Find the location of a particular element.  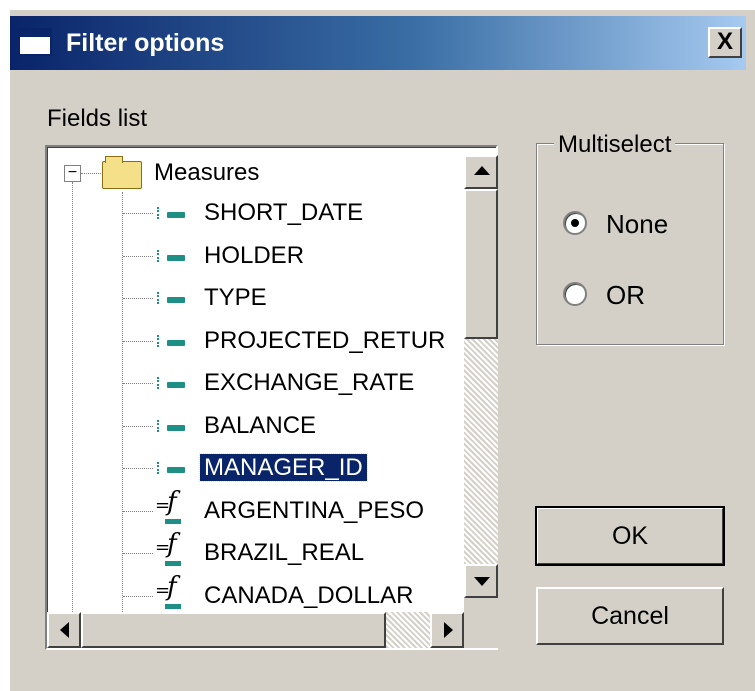

arrow-up-icon is located at coordinates (482, 170).